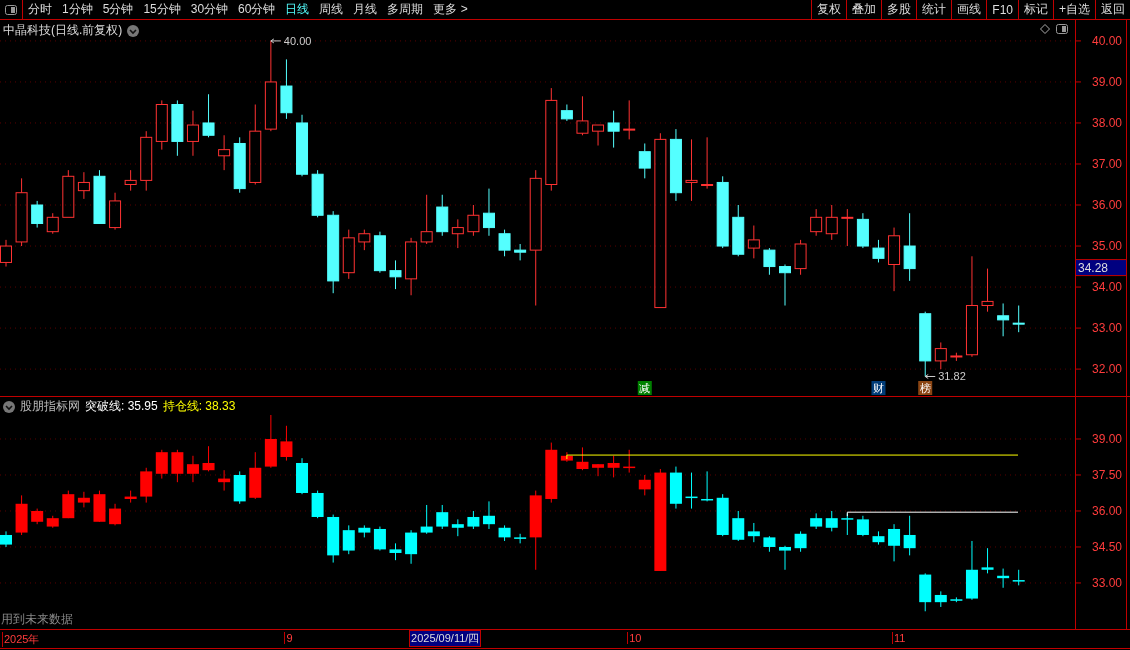  I want to click on period-tab: 多周期, so click(405, 9).